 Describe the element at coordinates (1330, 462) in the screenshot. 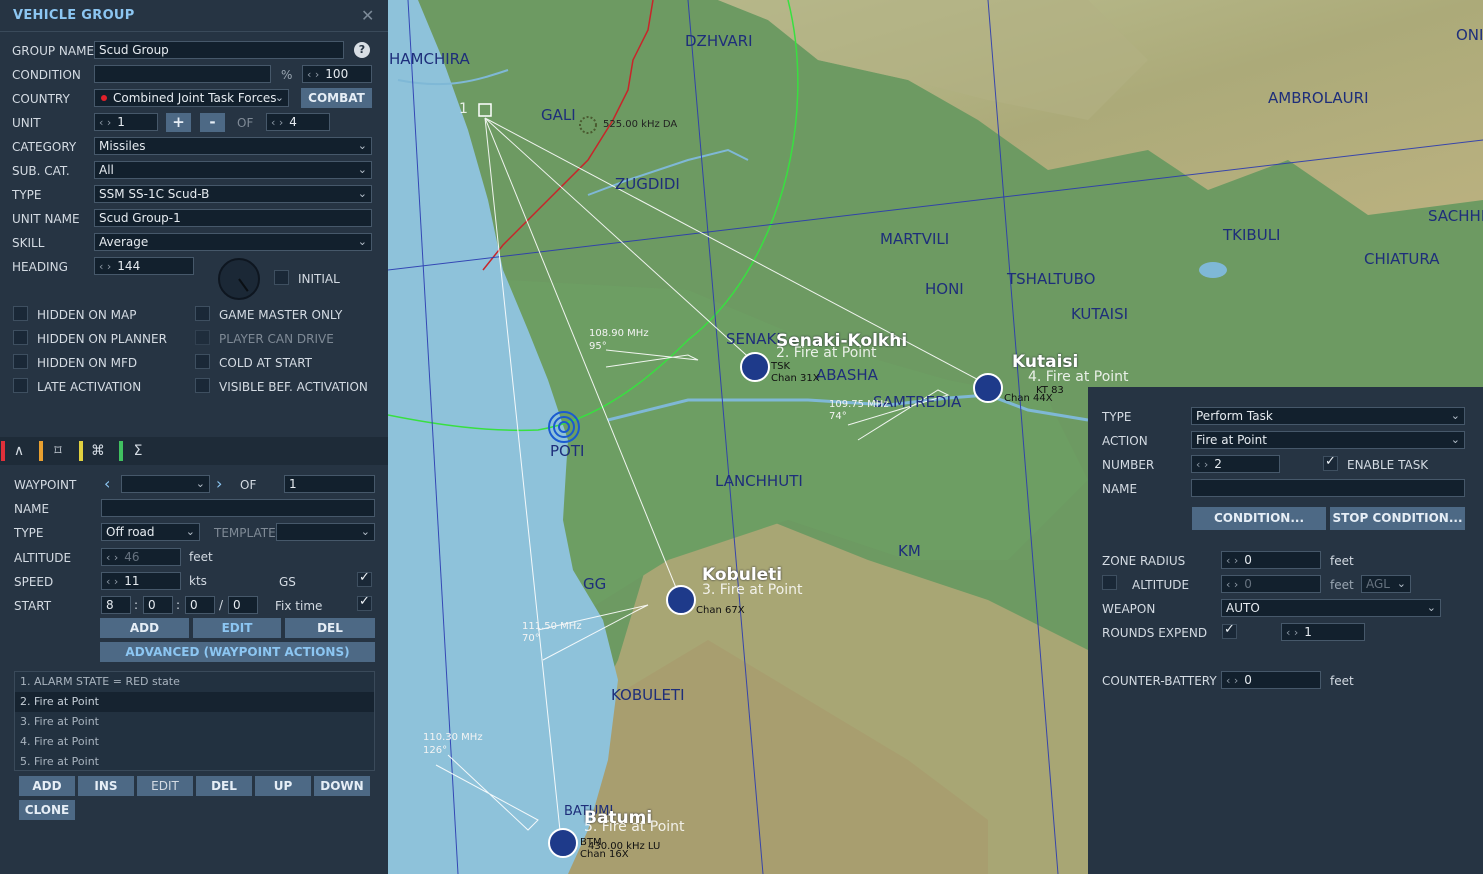

I see `enable-task-checkbox` at that location.